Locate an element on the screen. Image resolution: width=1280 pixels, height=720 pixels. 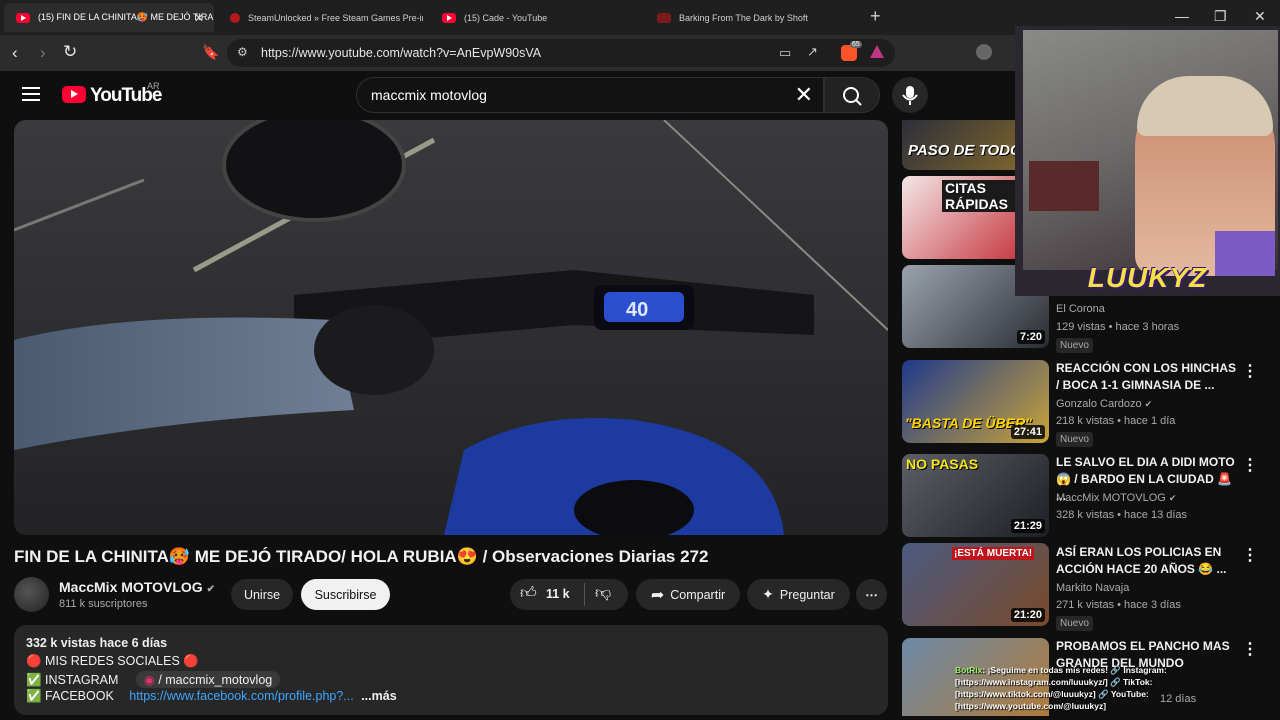
close-window-icon: ✕ is located at coordinates (1260, 16).